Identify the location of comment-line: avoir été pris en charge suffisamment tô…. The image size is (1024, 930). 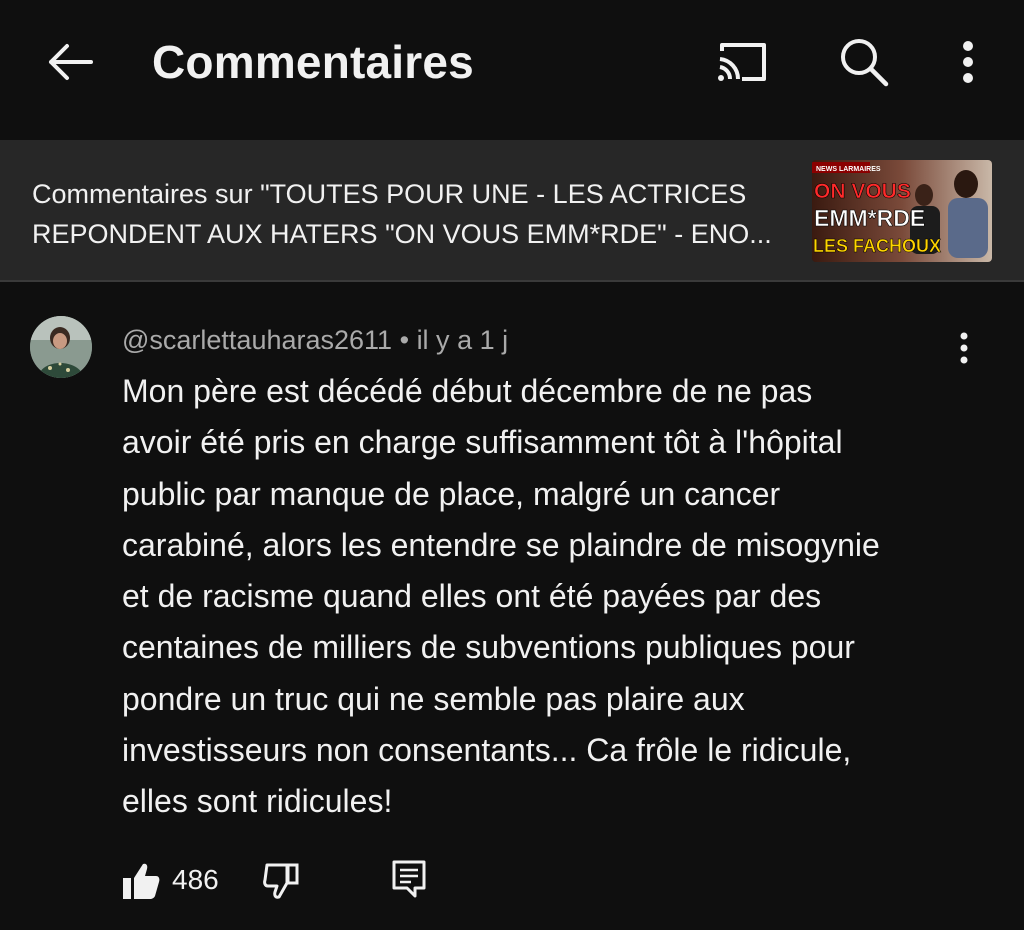
(482, 442).